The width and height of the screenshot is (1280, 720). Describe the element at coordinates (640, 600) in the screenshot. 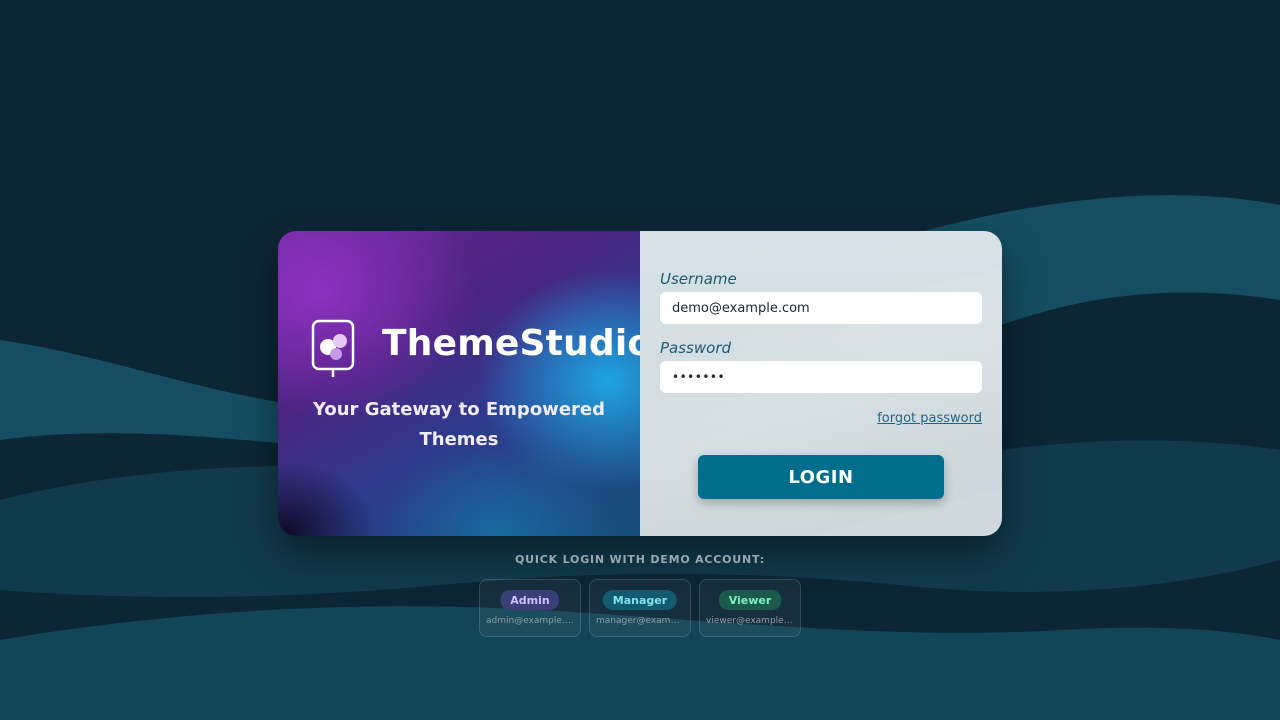

I see `role-badge-manager: Manager` at that location.